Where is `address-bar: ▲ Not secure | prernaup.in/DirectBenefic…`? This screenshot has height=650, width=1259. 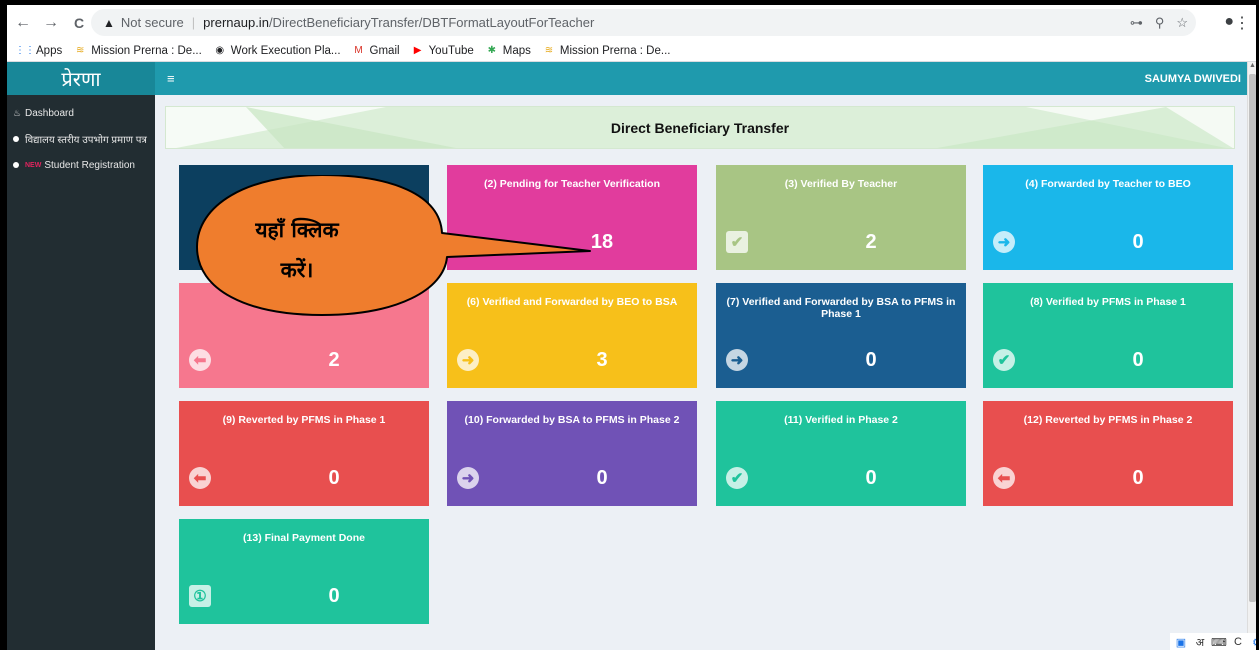
address-bar: ▲ Not secure | prernaup.in/DirectBenefic… is located at coordinates (643, 22).